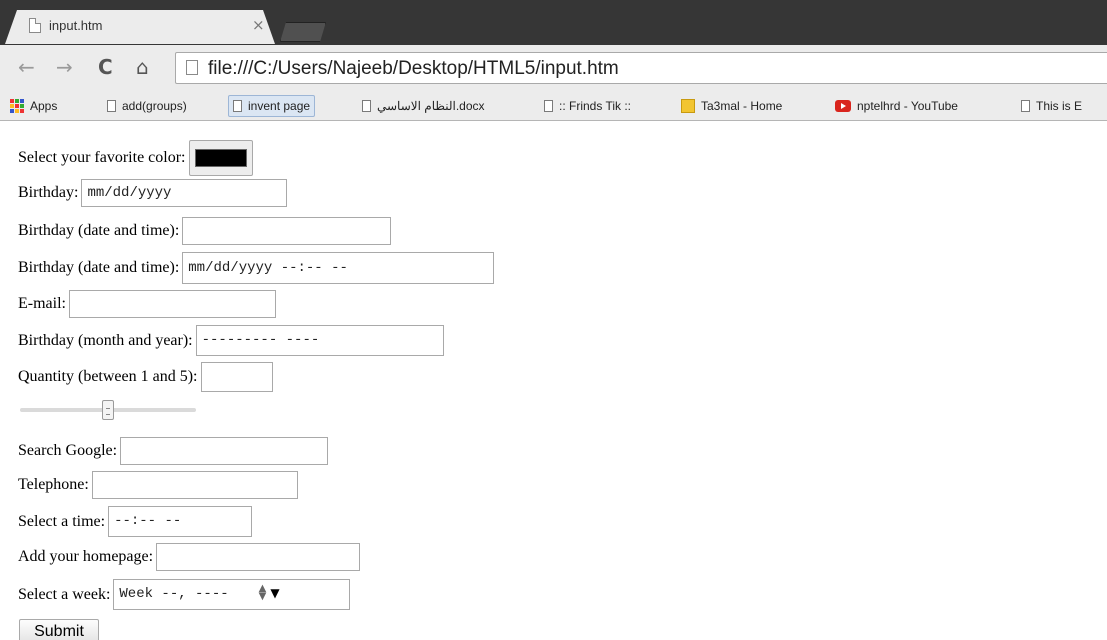 This screenshot has height=640, width=1107. Describe the element at coordinates (76, 25) in the screenshot. I see `tab-title: input.htm` at that location.